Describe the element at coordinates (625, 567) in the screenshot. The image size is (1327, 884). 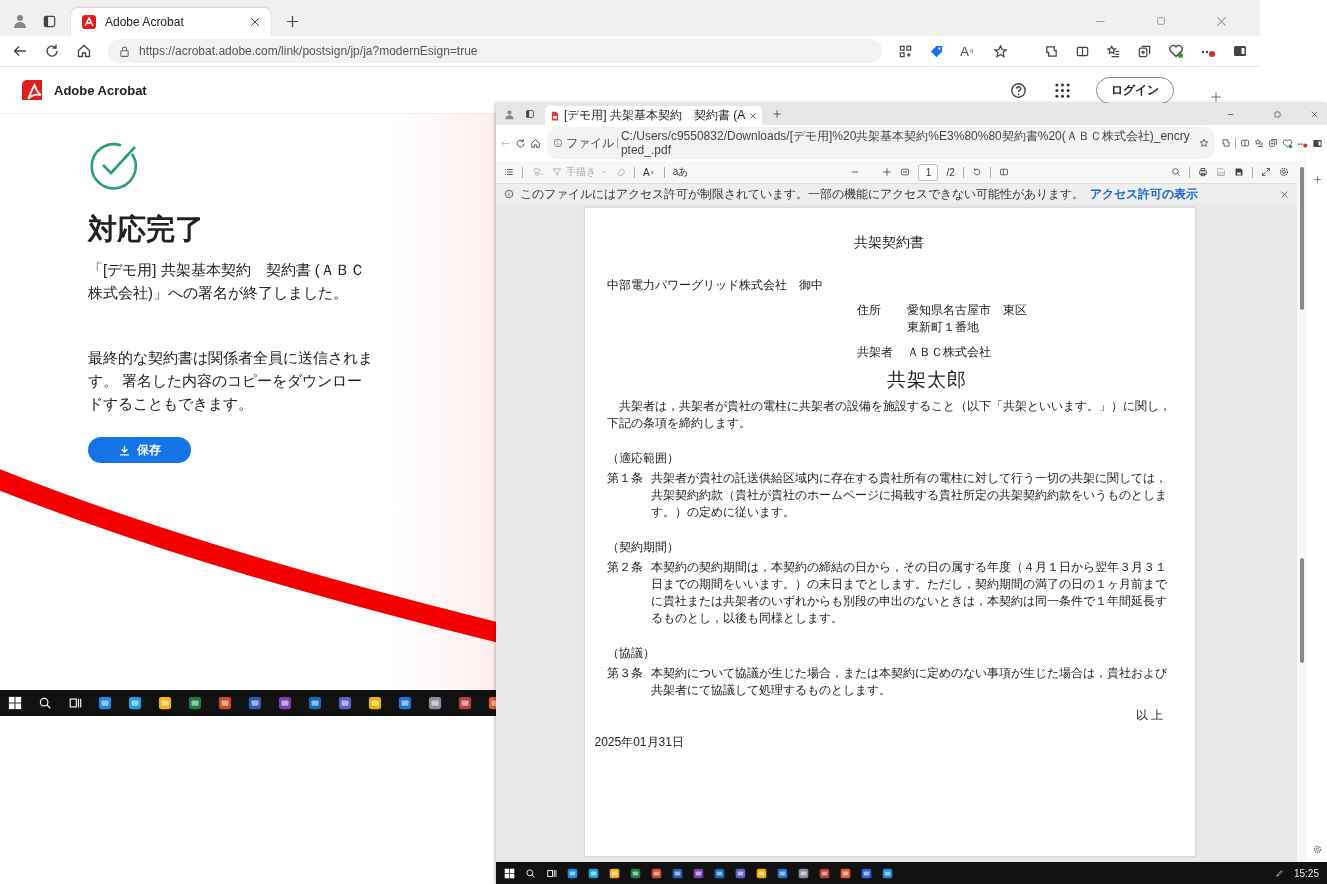
I see `article-number: 第２条` at that location.